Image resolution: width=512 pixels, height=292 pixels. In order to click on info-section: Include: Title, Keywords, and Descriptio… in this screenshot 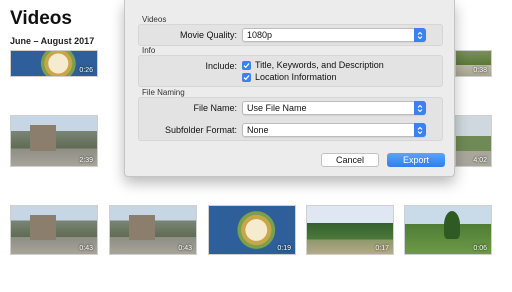, I will do `click(290, 71)`.